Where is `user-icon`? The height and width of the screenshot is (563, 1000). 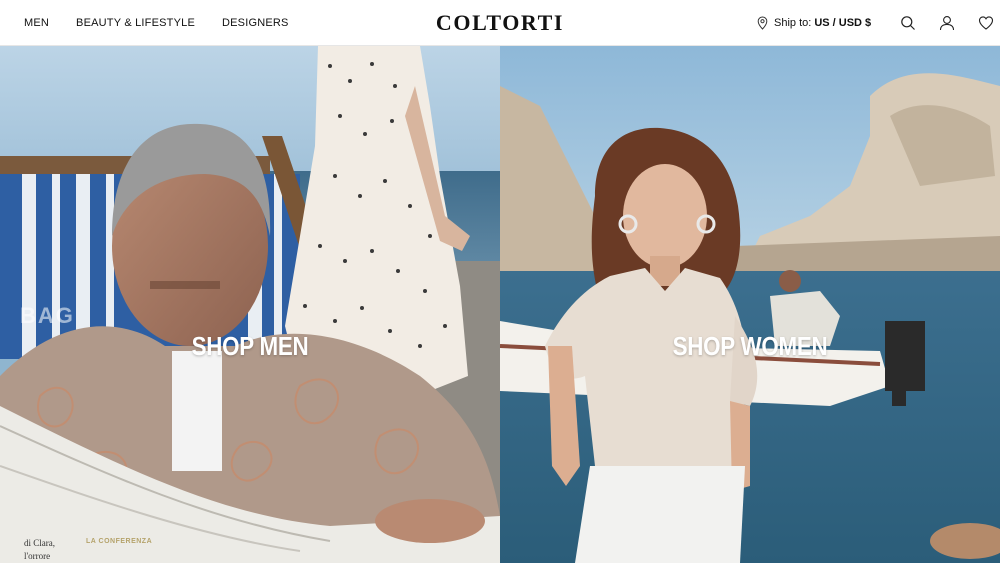
user-icon is located at coordinates (947, 23).